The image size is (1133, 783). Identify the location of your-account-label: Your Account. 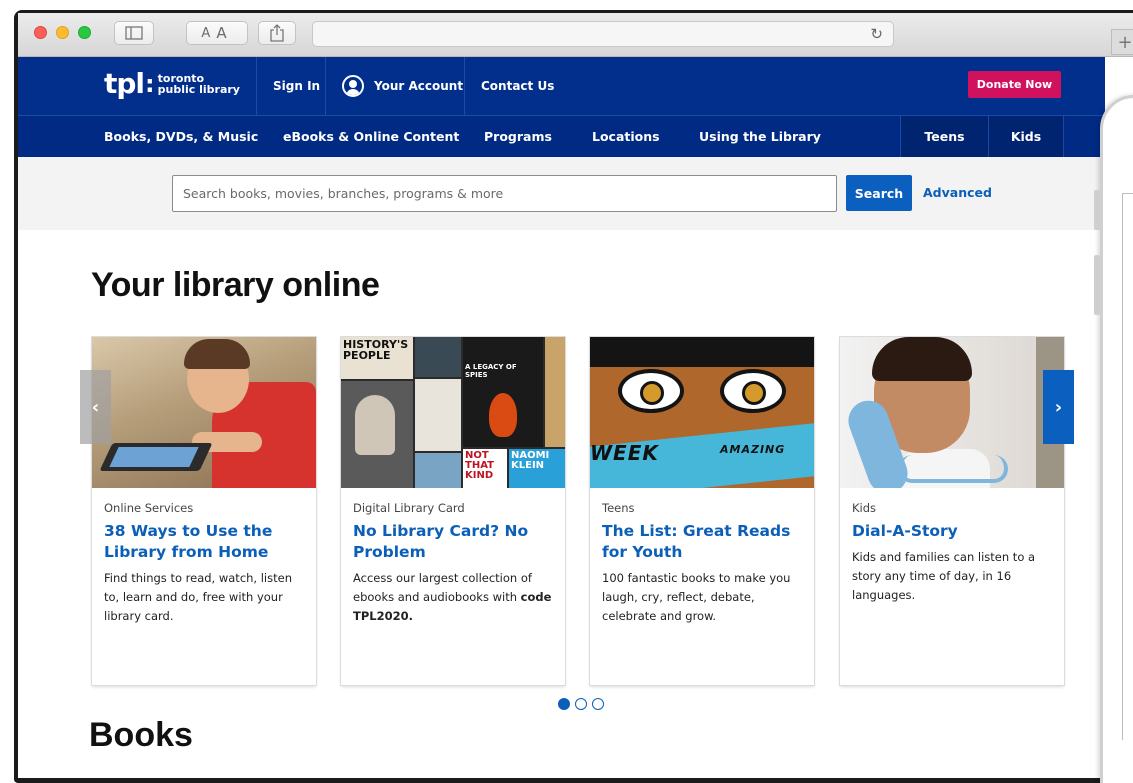
(419, 86).